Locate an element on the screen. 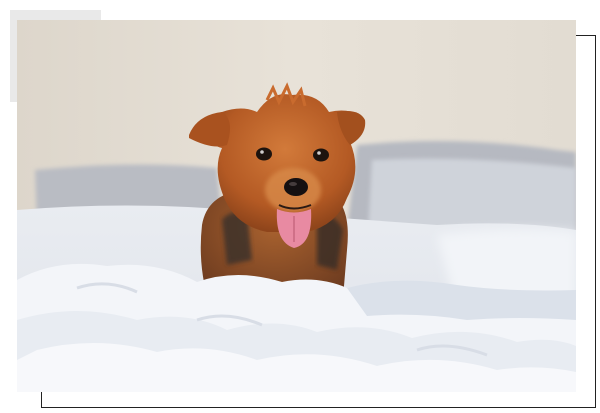 The image size is (600, 413). dog-eye-left-glint is located at coordinates (262, 152).